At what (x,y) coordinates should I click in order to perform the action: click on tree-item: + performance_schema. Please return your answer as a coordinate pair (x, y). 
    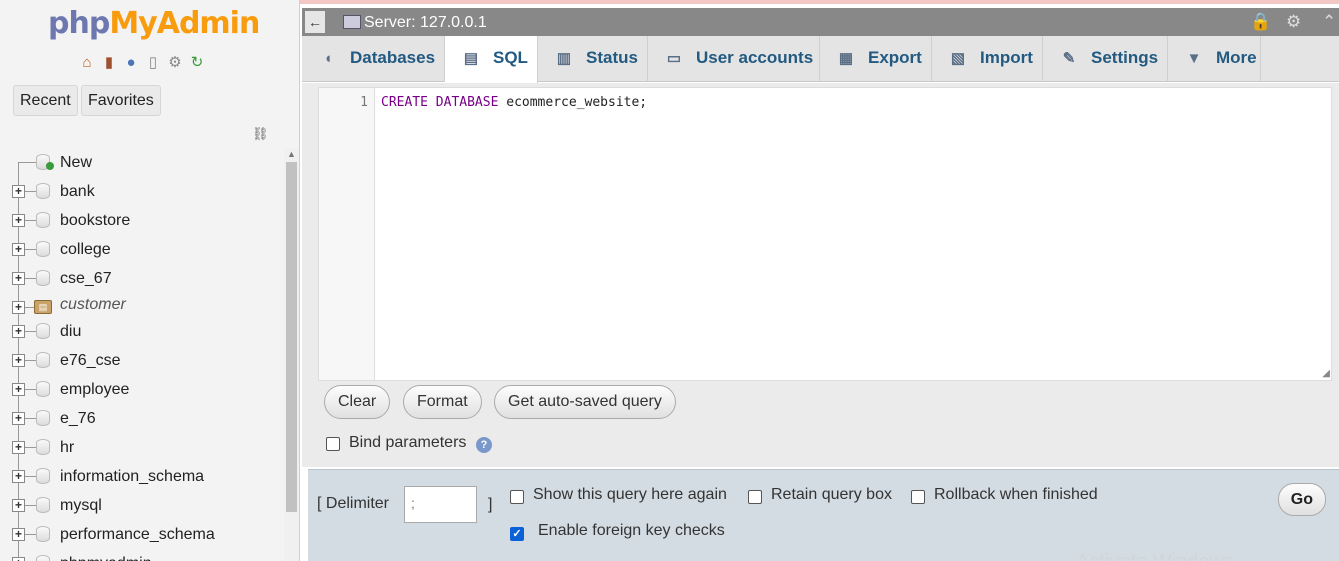
    Looking at the image, I should click on (147, 534).